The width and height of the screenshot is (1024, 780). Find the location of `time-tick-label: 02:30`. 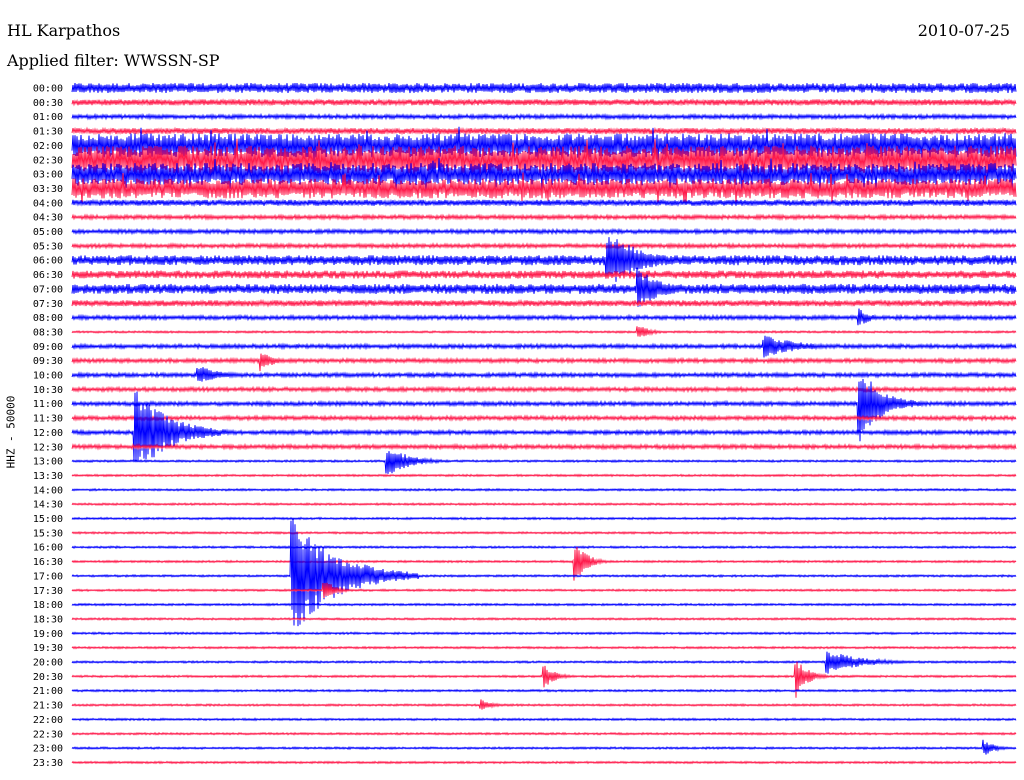

time-tick-label: 02:30 is located at coordinates (48, 160).